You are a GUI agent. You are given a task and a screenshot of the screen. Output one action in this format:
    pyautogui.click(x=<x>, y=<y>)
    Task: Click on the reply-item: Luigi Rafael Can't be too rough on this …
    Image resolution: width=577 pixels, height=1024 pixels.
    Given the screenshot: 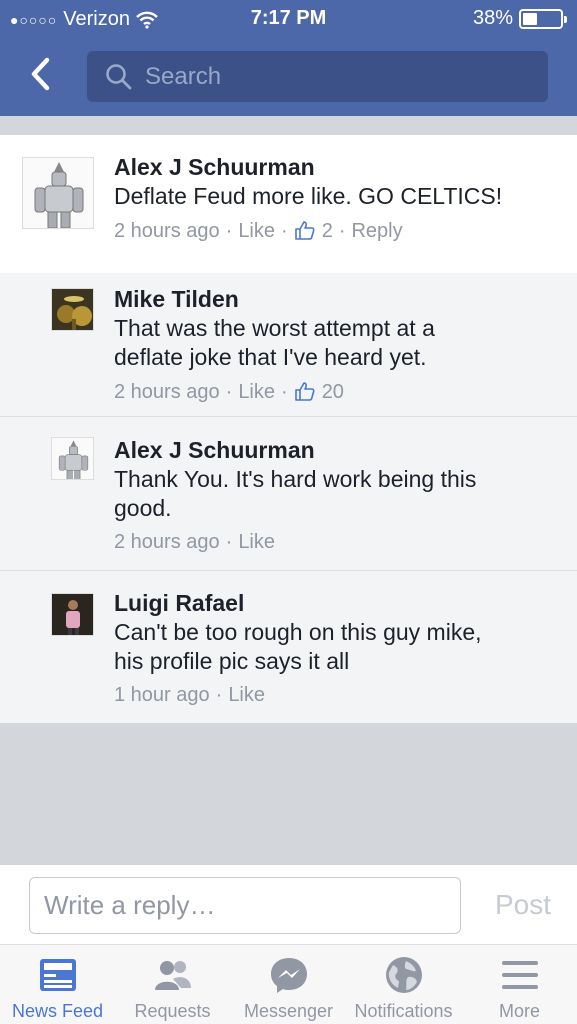 What is the action you would take?
    pyautogui.click(x=288, y=647)
    